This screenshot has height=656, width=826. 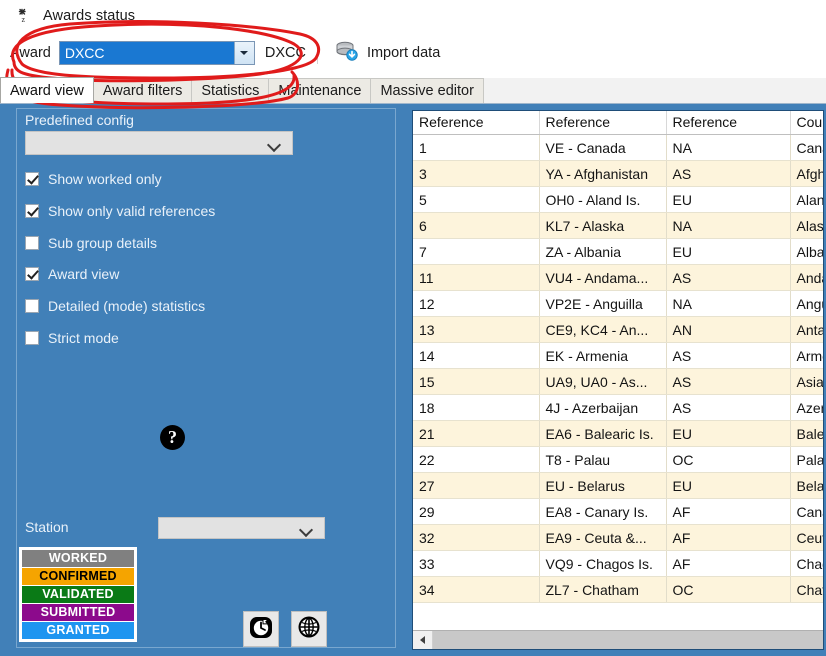 I want to click on table-cell: 7, so click(x=476, y=251).